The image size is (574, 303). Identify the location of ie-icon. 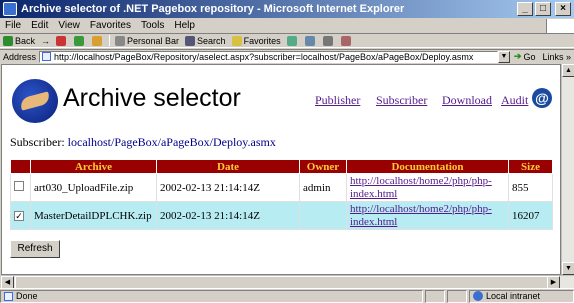
(10, 9).